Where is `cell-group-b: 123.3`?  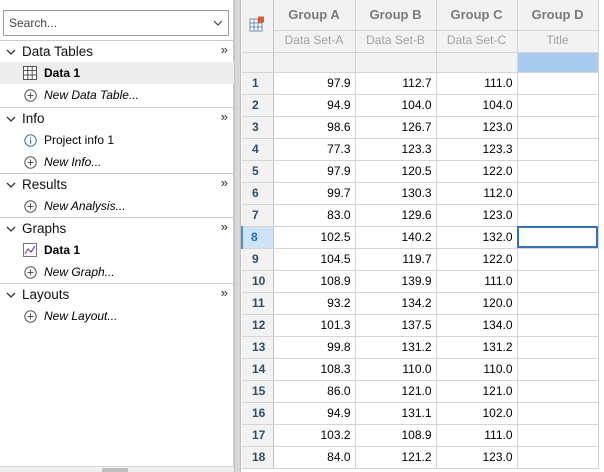 cell-group-b: 123.3 is located at coordinates (396, 149).